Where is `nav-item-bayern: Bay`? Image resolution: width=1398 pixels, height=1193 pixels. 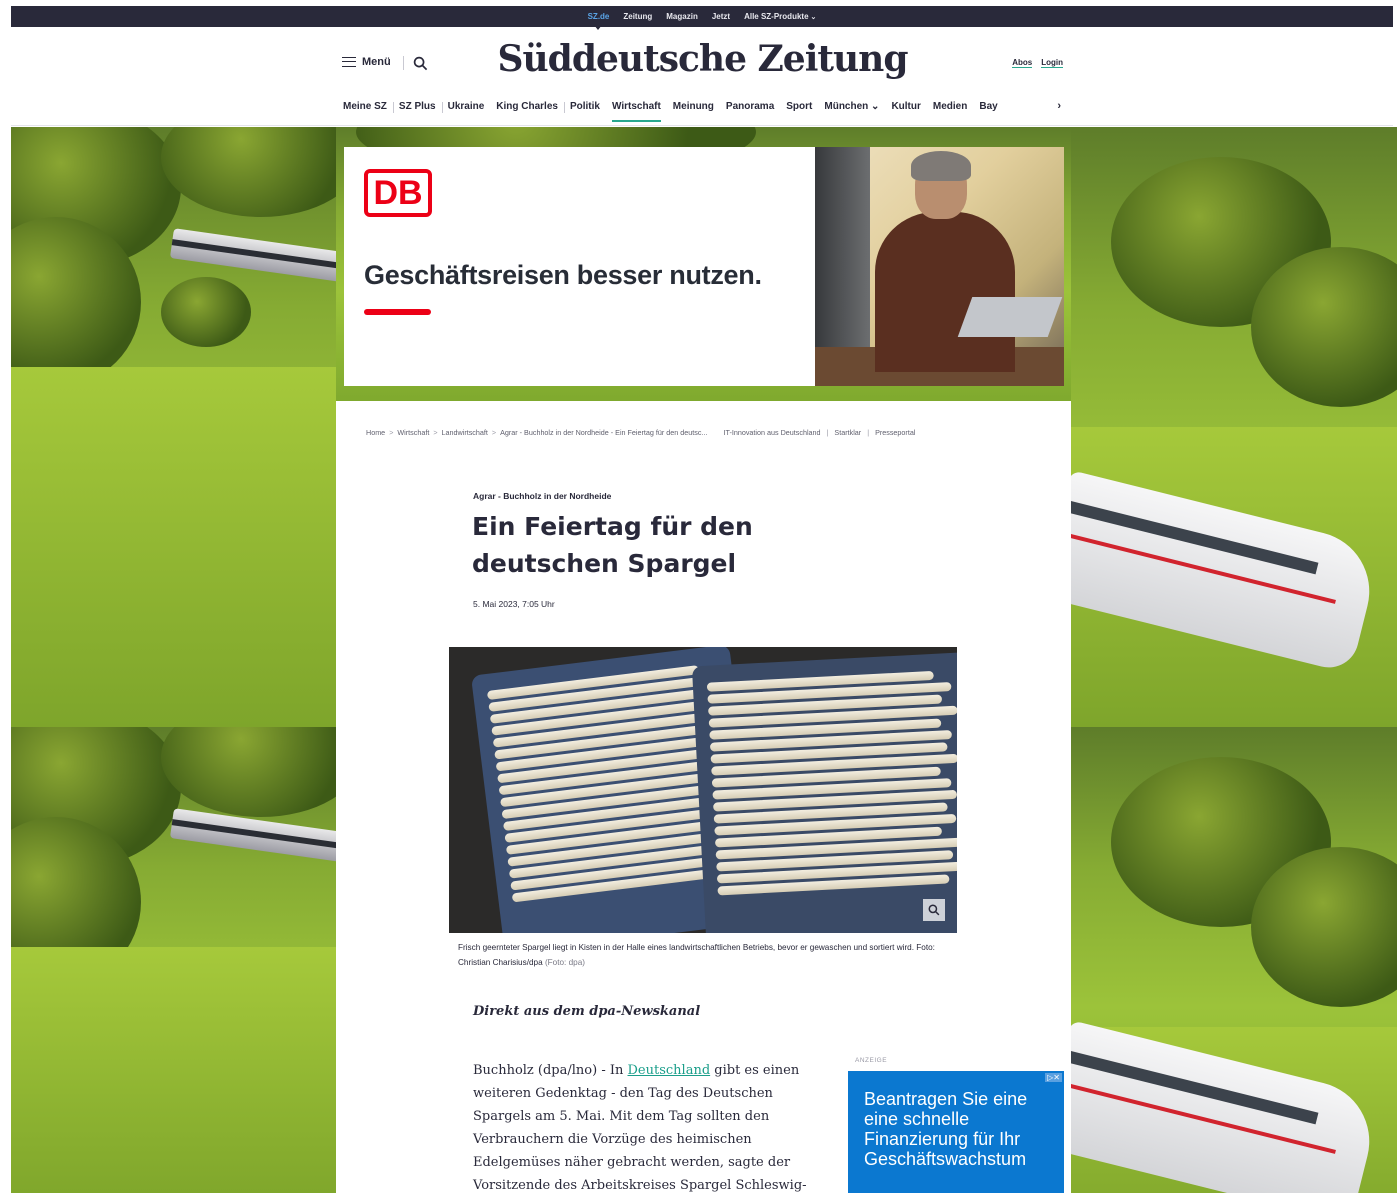
nav-item-bayern: Bay is located at coordinates (988, 109).